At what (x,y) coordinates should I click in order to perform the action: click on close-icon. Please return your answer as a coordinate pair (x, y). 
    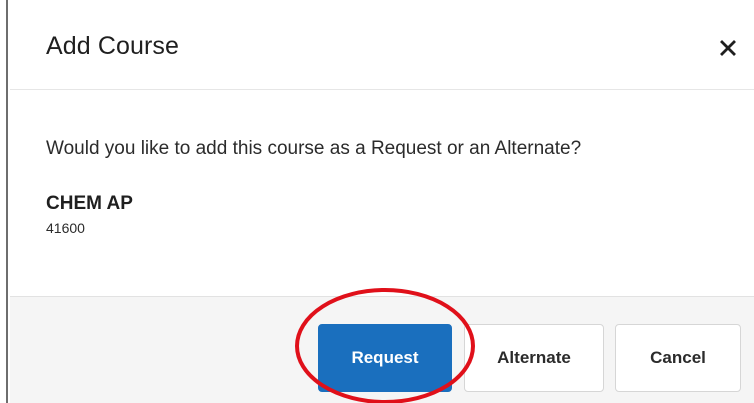
    Looking at the image, I should click on (728, 48).